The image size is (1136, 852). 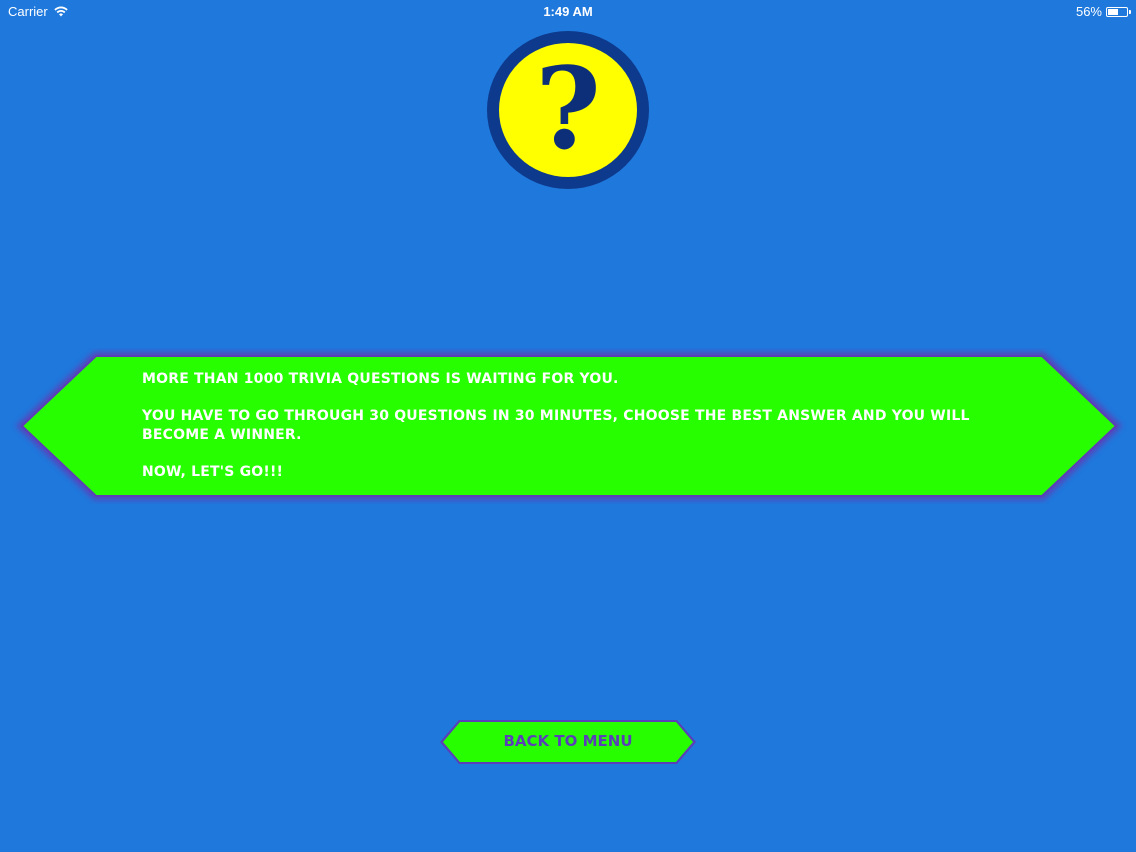 I want to click on battery-percent: 56%, so click(x=1088, y=11).